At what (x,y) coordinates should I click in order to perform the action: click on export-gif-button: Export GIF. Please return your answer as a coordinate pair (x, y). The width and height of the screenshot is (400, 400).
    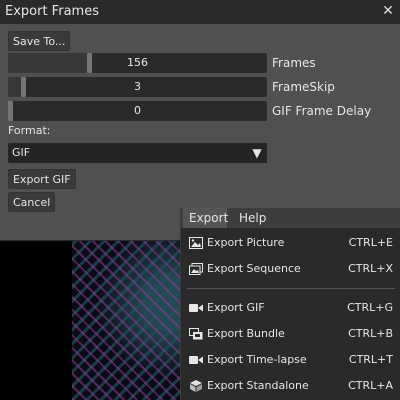
    Looking at the image, I should click on (42, 179).